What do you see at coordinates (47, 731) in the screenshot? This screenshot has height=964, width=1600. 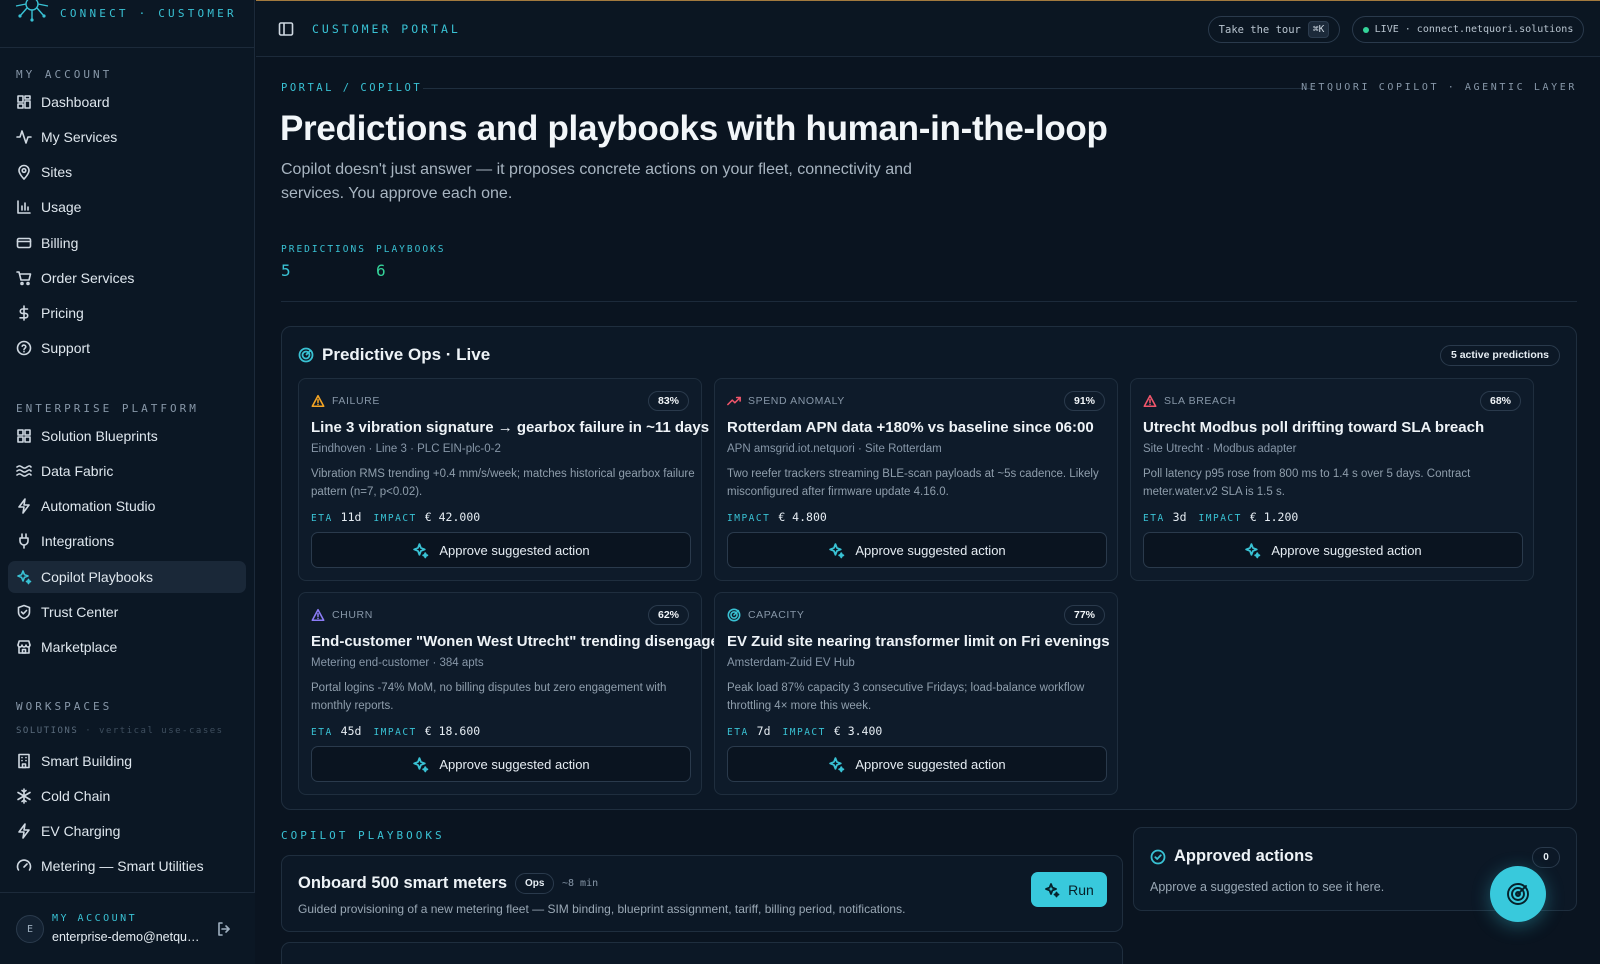 I see `solutions-label: SOLUTIONS` at bounding box center [47, 731].